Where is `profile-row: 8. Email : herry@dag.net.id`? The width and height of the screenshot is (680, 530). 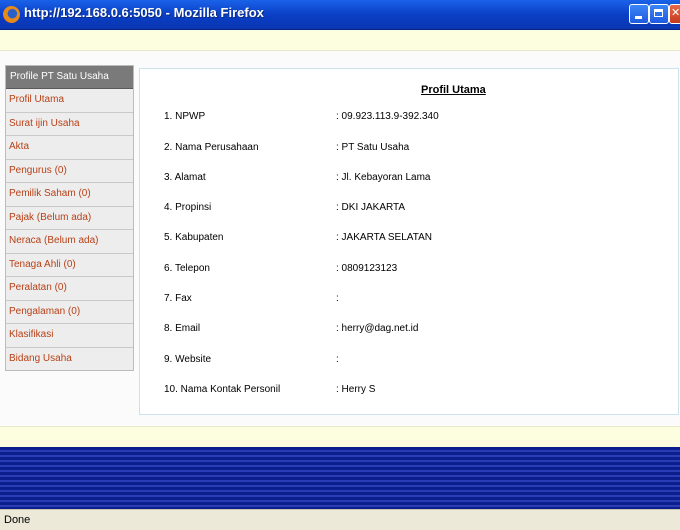 profile-row: 8. Email : herry@dag.net.id is located at coordinates (409, 330).